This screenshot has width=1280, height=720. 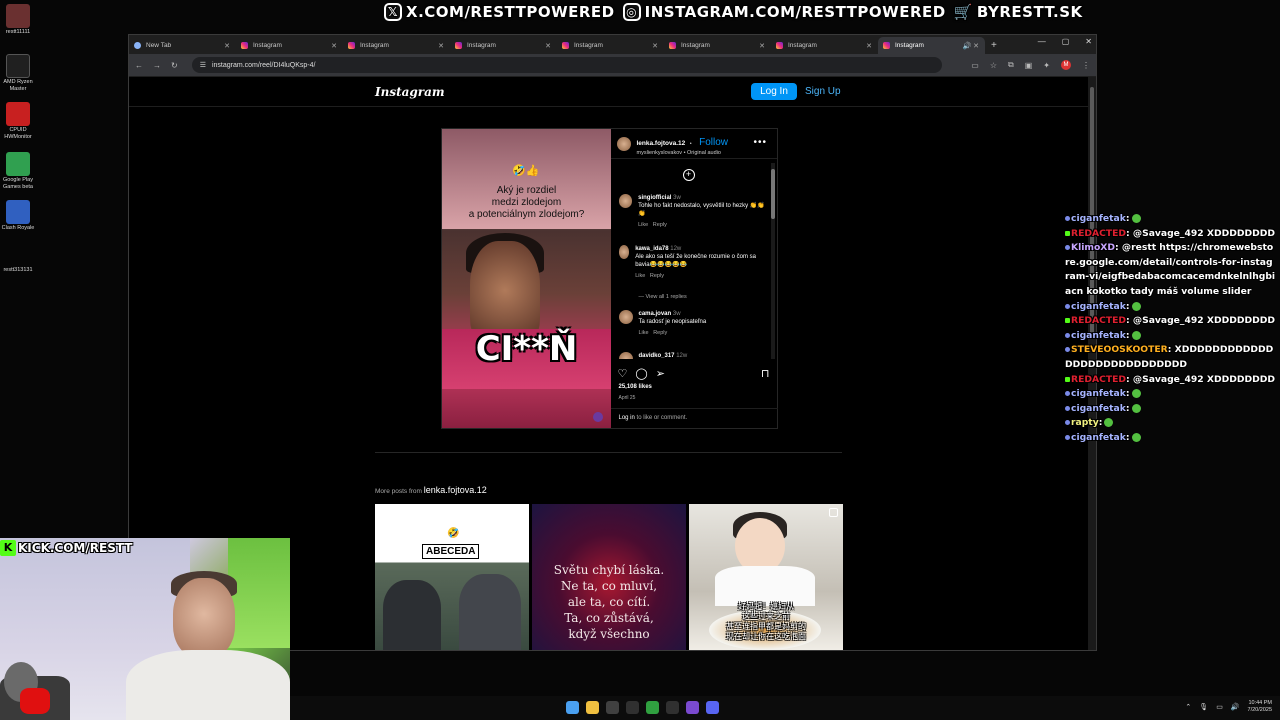 What do you see at coordinates (1042, 41) in the screenshot?
I see `minimize-icon: —` at bounding box center [1042, 41].